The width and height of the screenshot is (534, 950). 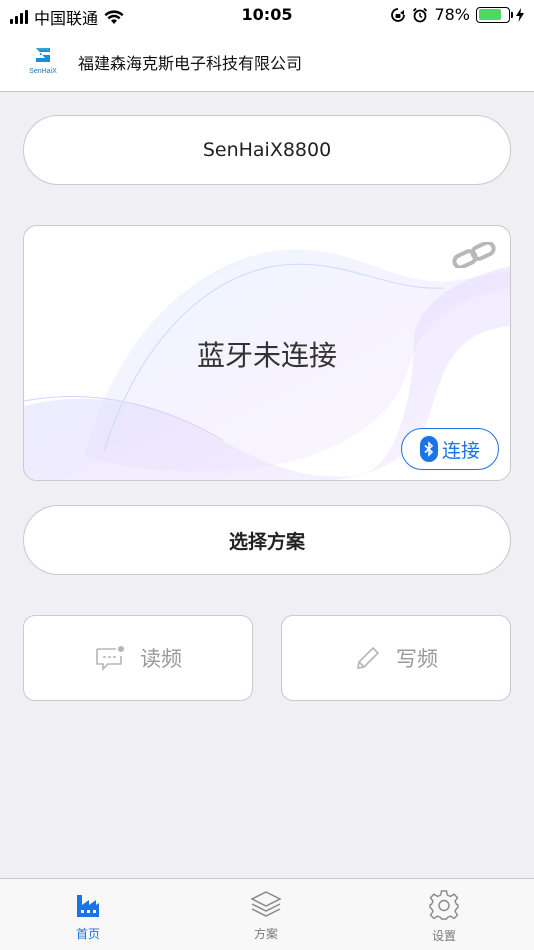 I want to click on write-frequency-label: 写频, so click(x=417, y=659).